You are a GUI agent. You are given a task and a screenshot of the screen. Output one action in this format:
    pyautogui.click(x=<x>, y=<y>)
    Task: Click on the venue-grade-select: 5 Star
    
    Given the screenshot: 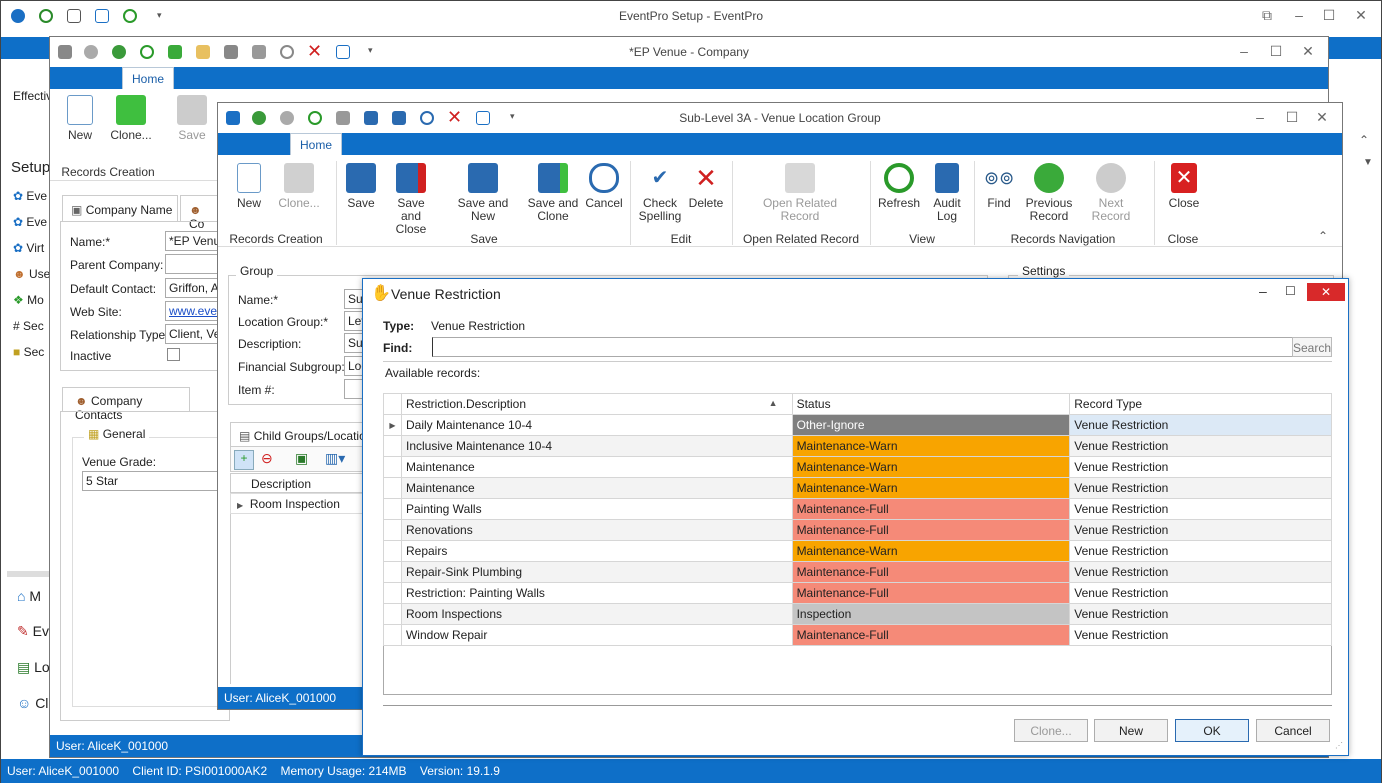 What is the action you would take?
    pyautogui.click(x=152, y=481)
    